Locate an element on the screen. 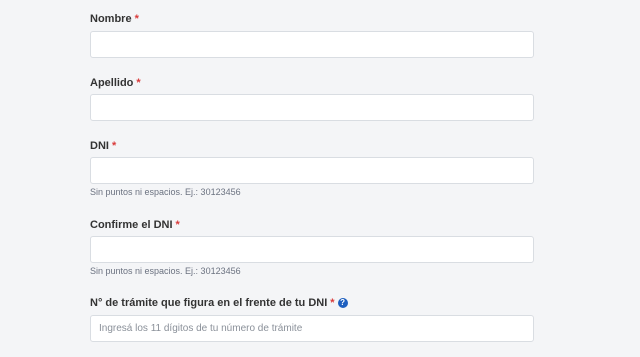 The height and width of the screenshot is (357, 640). dni-input is located at coordinates (312, 170).